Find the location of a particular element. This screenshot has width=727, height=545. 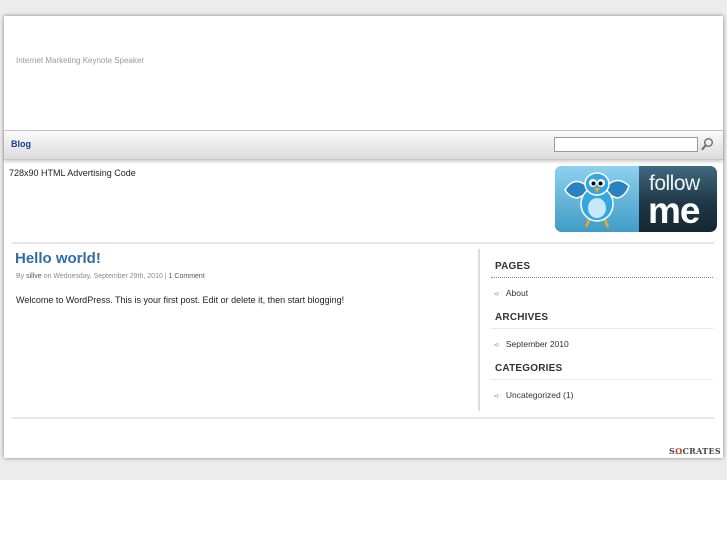

sidebar-link-september-2010: ➪ September 2010 is located at coordinates (531, 344).